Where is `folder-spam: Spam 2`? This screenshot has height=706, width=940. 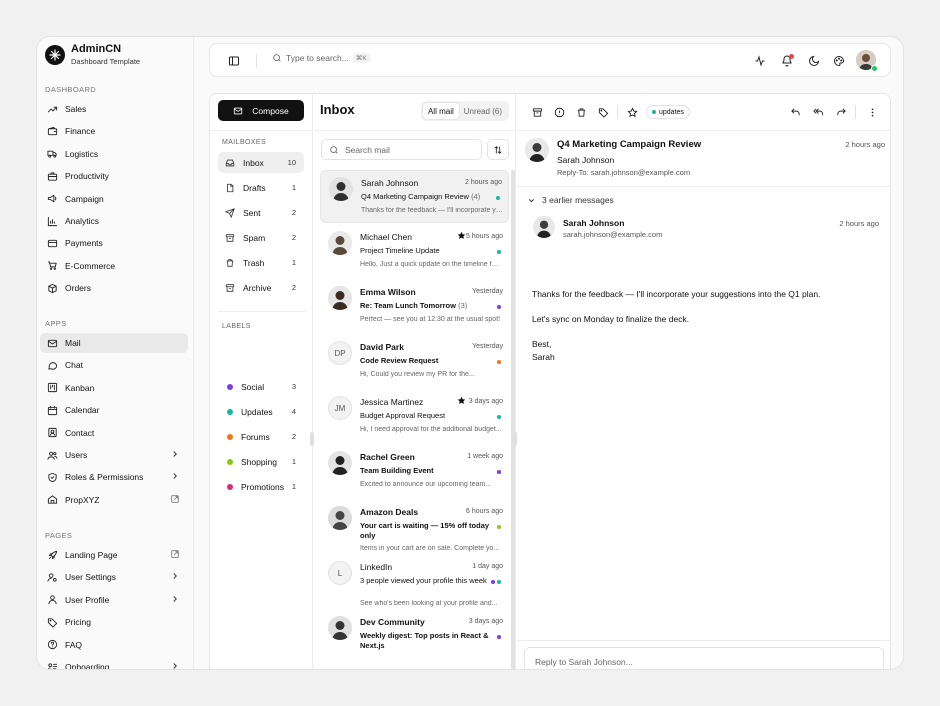 folder-spam: Spam 2 is located at coordinates (261, 237).